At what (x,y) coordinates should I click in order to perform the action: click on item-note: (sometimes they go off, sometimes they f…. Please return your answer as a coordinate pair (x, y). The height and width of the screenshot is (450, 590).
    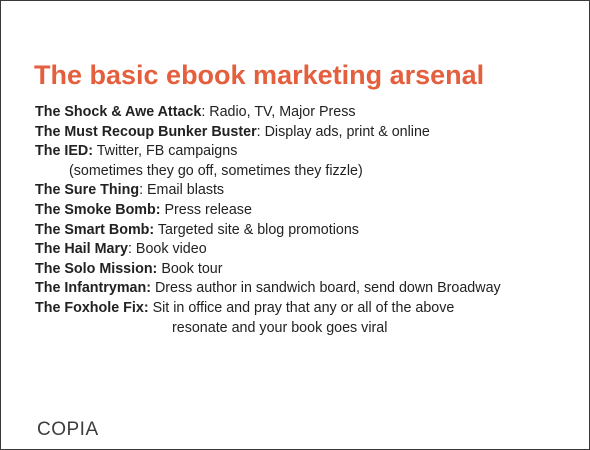
    Looking at the image, I should click on (216, 170).